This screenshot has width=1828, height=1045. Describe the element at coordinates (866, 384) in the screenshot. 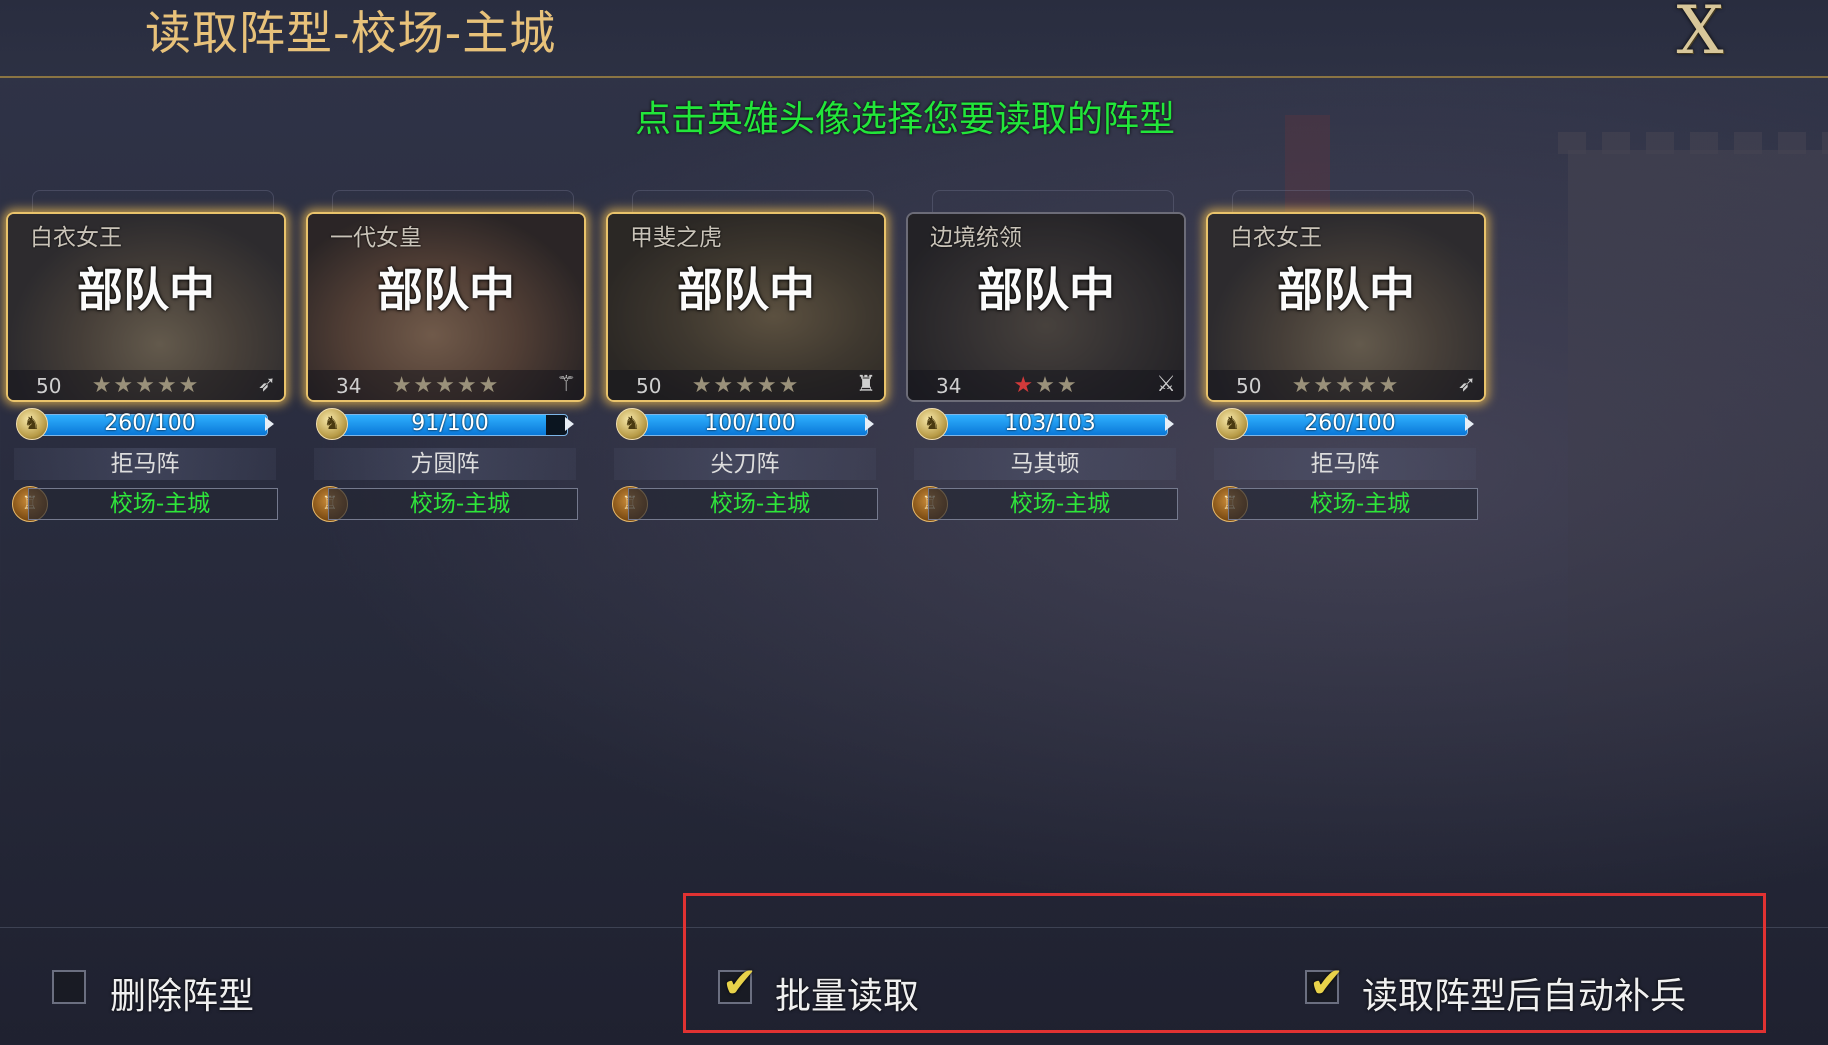

I see `helmet-icon: ♜` at that location.